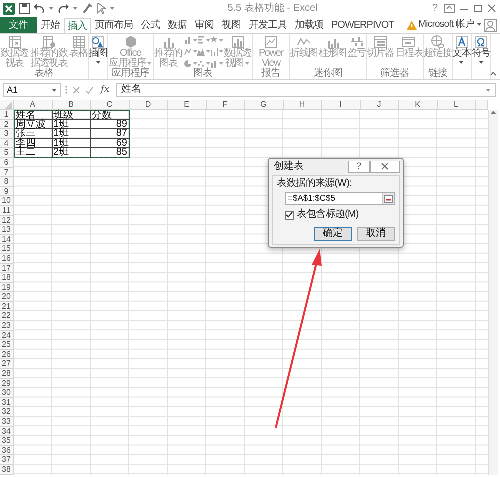 This screenshot has width=500, height=478. What do you see at coordinates (7, 191) in the screenshot?
I see `row-header: 9` at bounding box center [7, 191].